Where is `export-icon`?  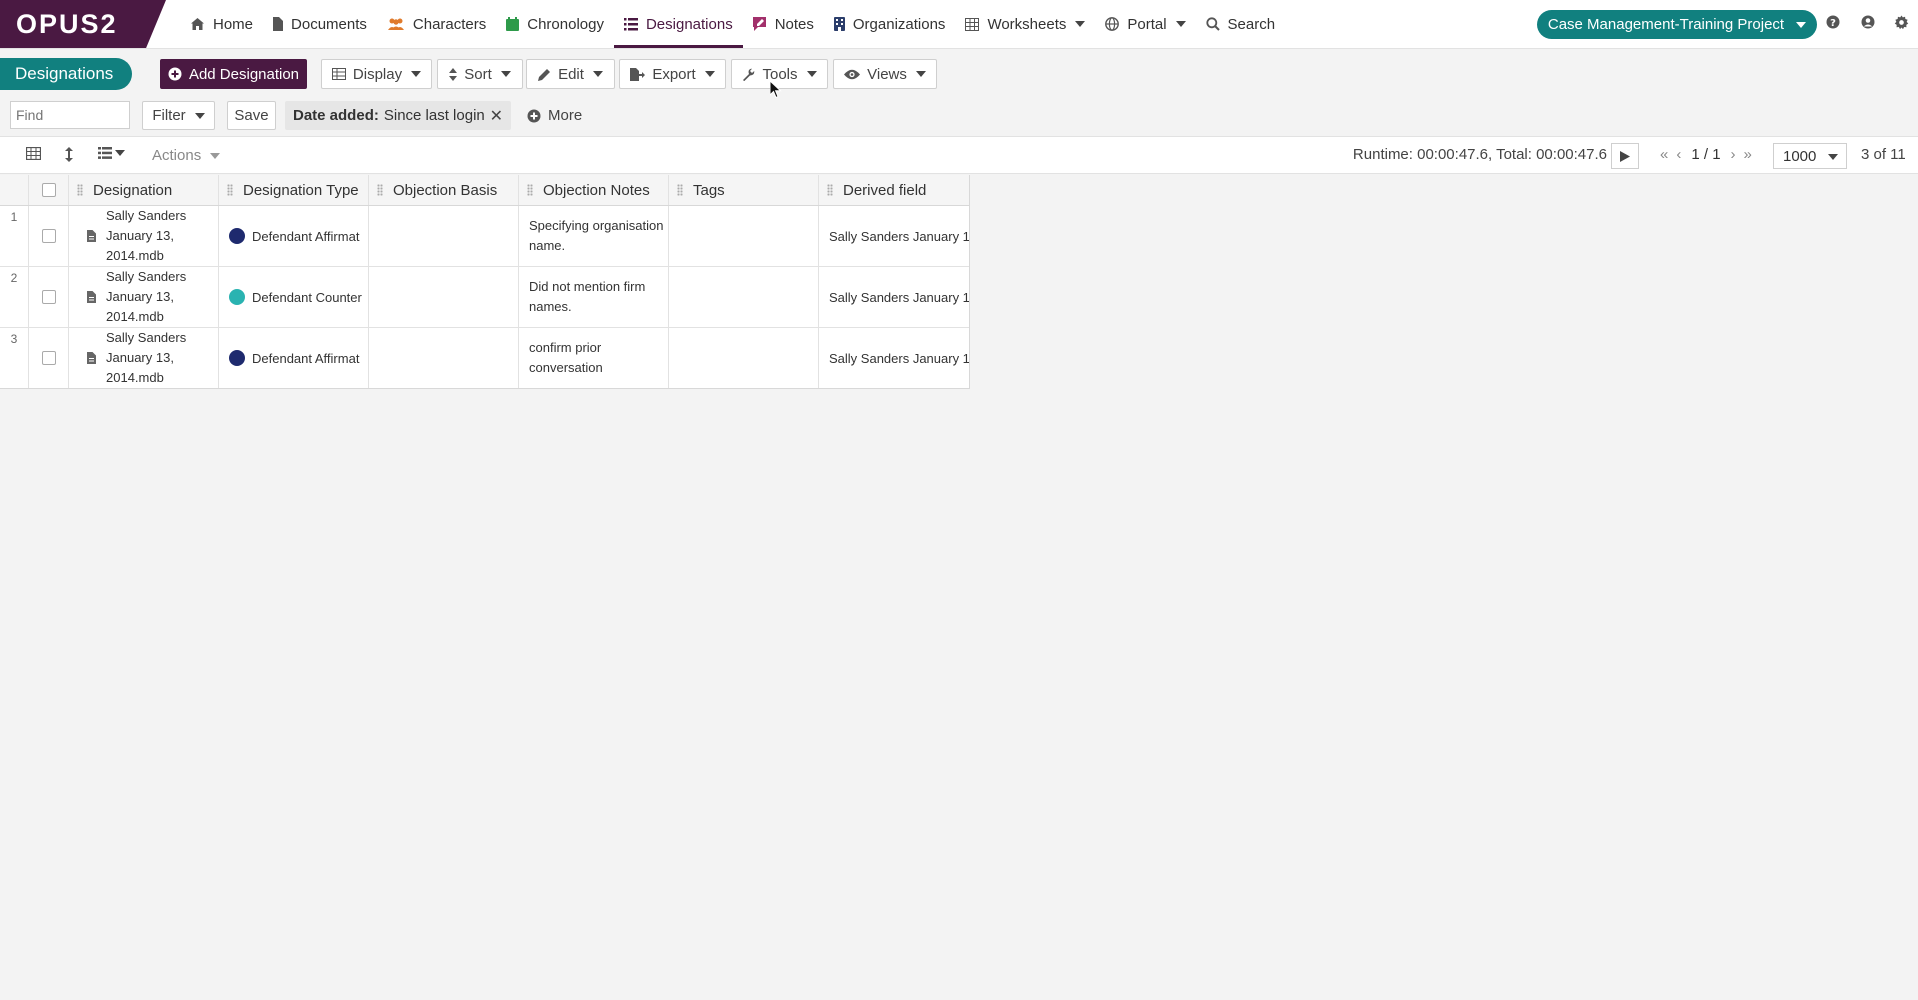
export-icon is located at coordinates (638, 74).